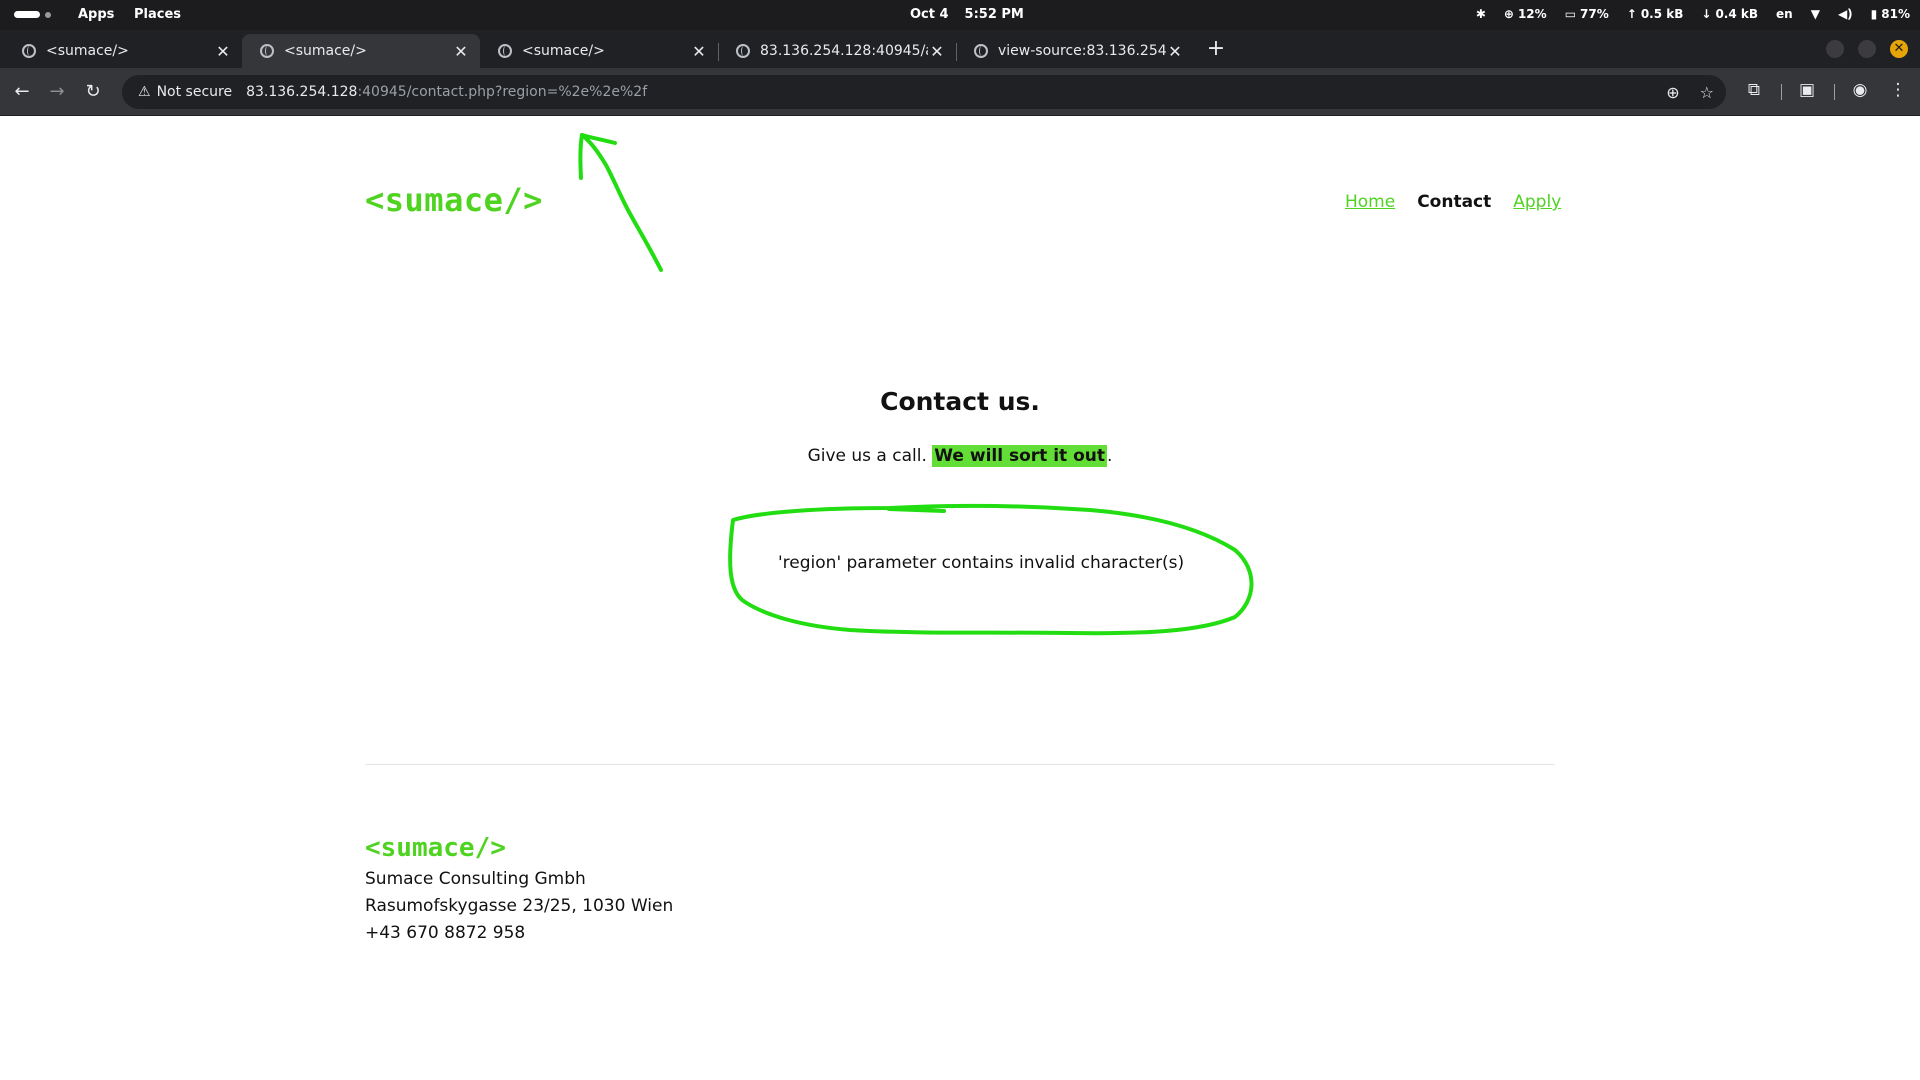  I want to click on tab-1: <sumace/> ✕, so click(123, 51).